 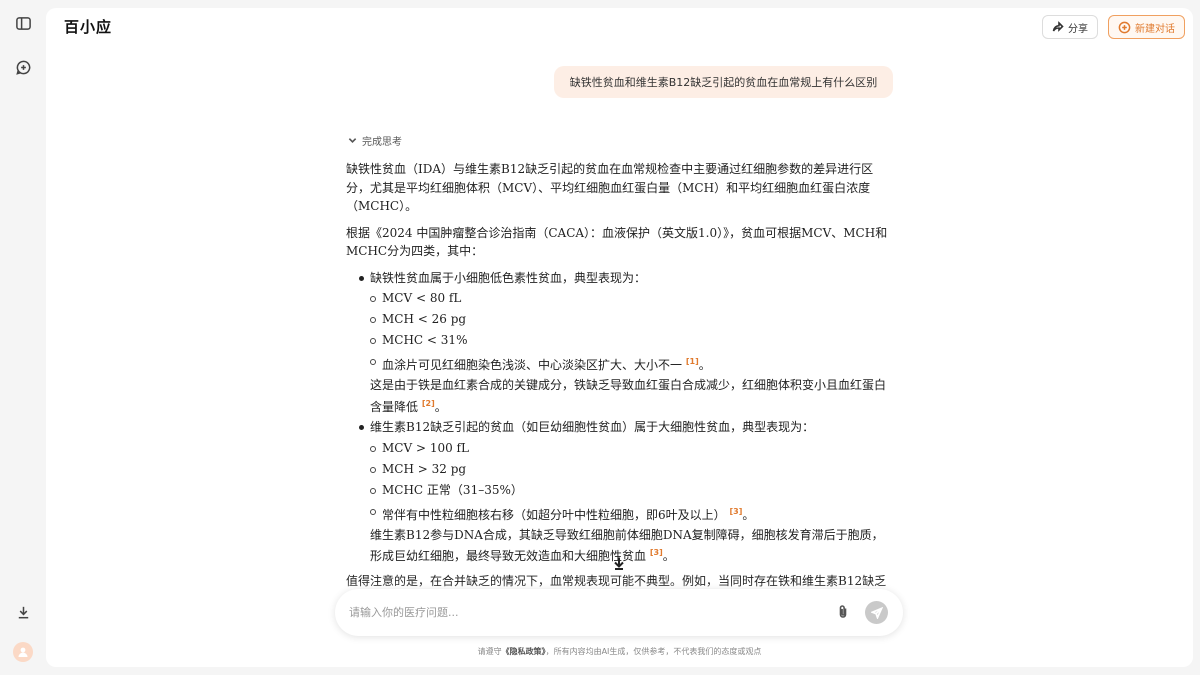 I want to click on citation-link: [1], so click(x=692, y=361).